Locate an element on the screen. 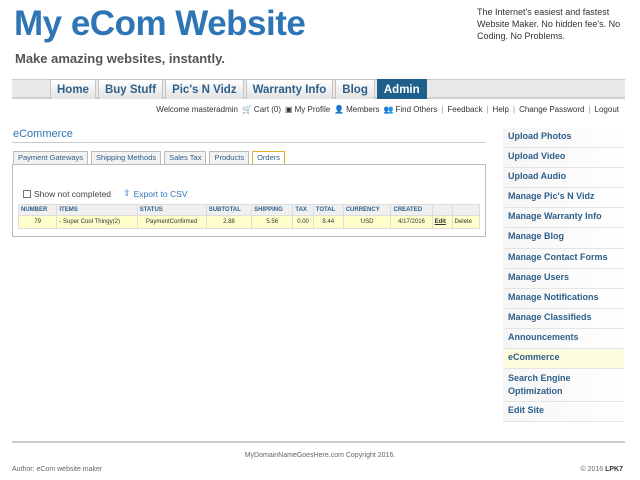  show-not-completed-label: Show not completed is located at coordinates (73, 193).